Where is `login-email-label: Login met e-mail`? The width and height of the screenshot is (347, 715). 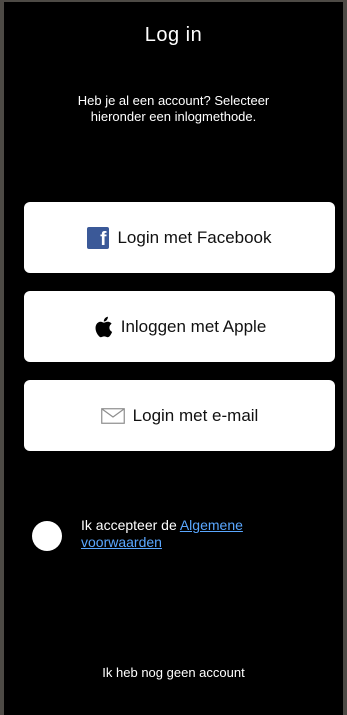 login-email-label: Login met e-mail is located at coordinates (195, 415).